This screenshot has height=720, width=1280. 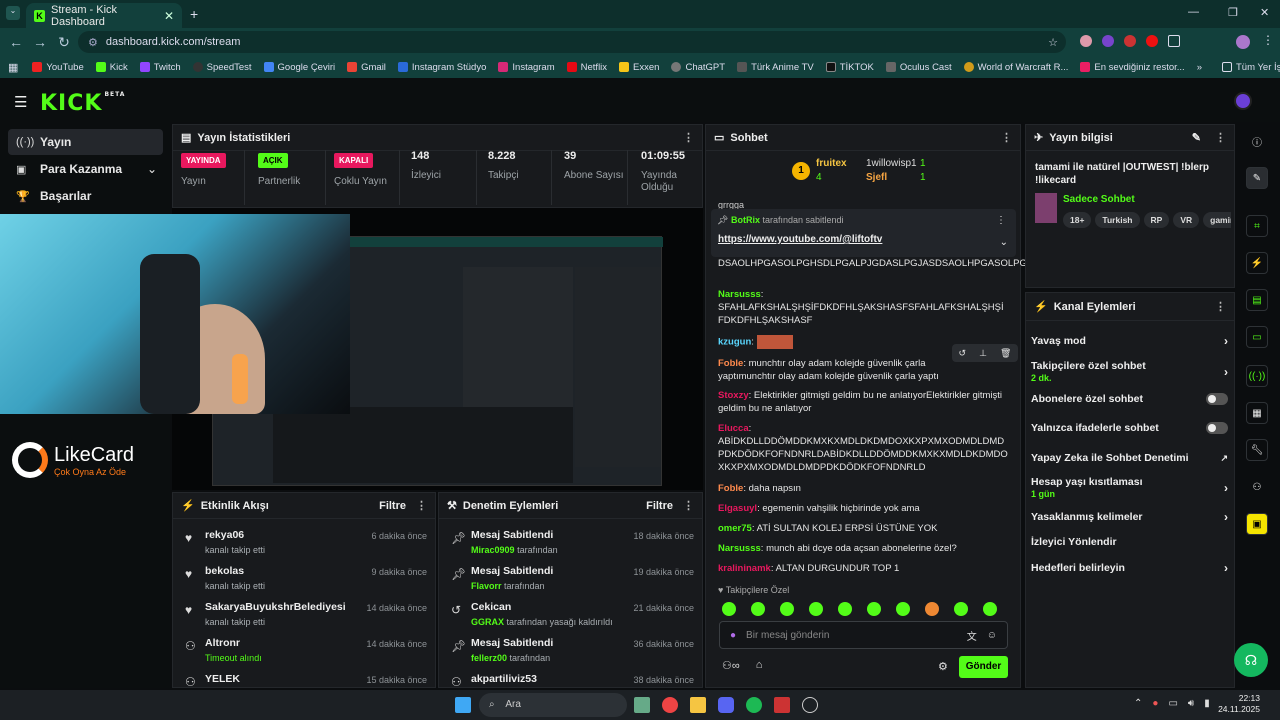 What do you see at coordinates (972, 635) in the screenshot?
I see `translate-icon: 文` at bounding box center [972, 635].